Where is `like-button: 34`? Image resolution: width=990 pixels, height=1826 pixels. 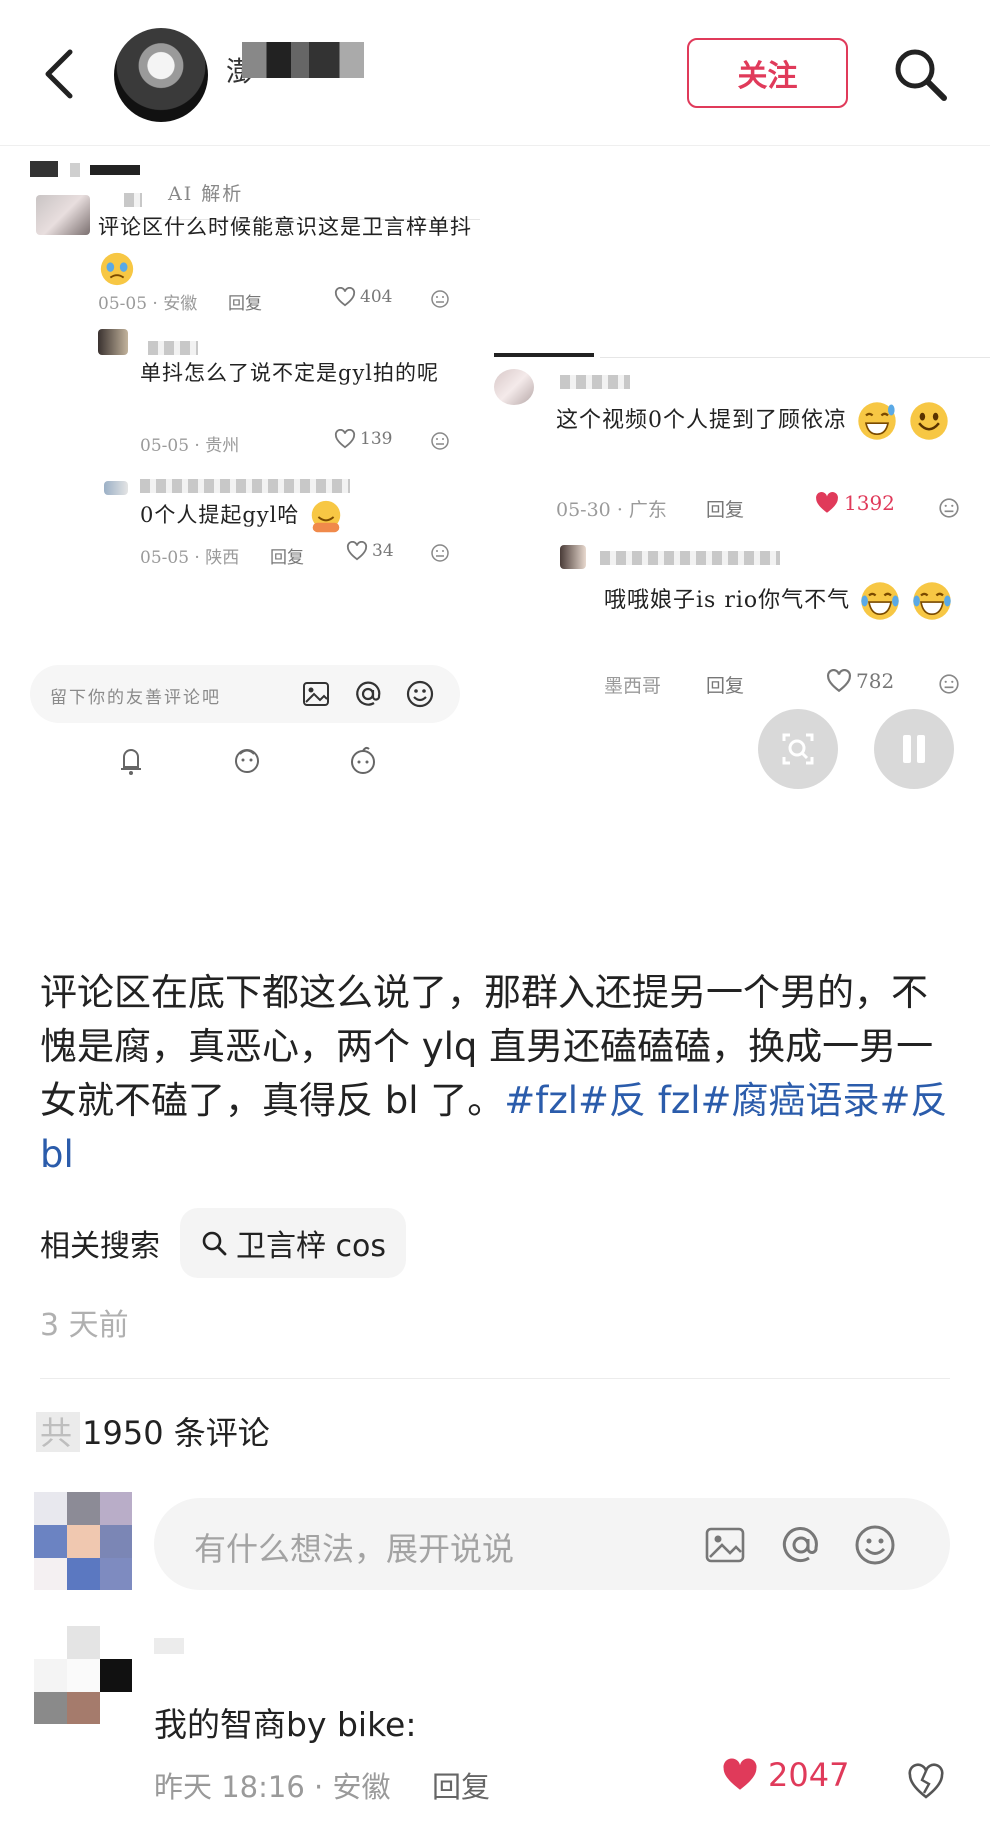
like-button: 34 is located at coordinates (370, 551).